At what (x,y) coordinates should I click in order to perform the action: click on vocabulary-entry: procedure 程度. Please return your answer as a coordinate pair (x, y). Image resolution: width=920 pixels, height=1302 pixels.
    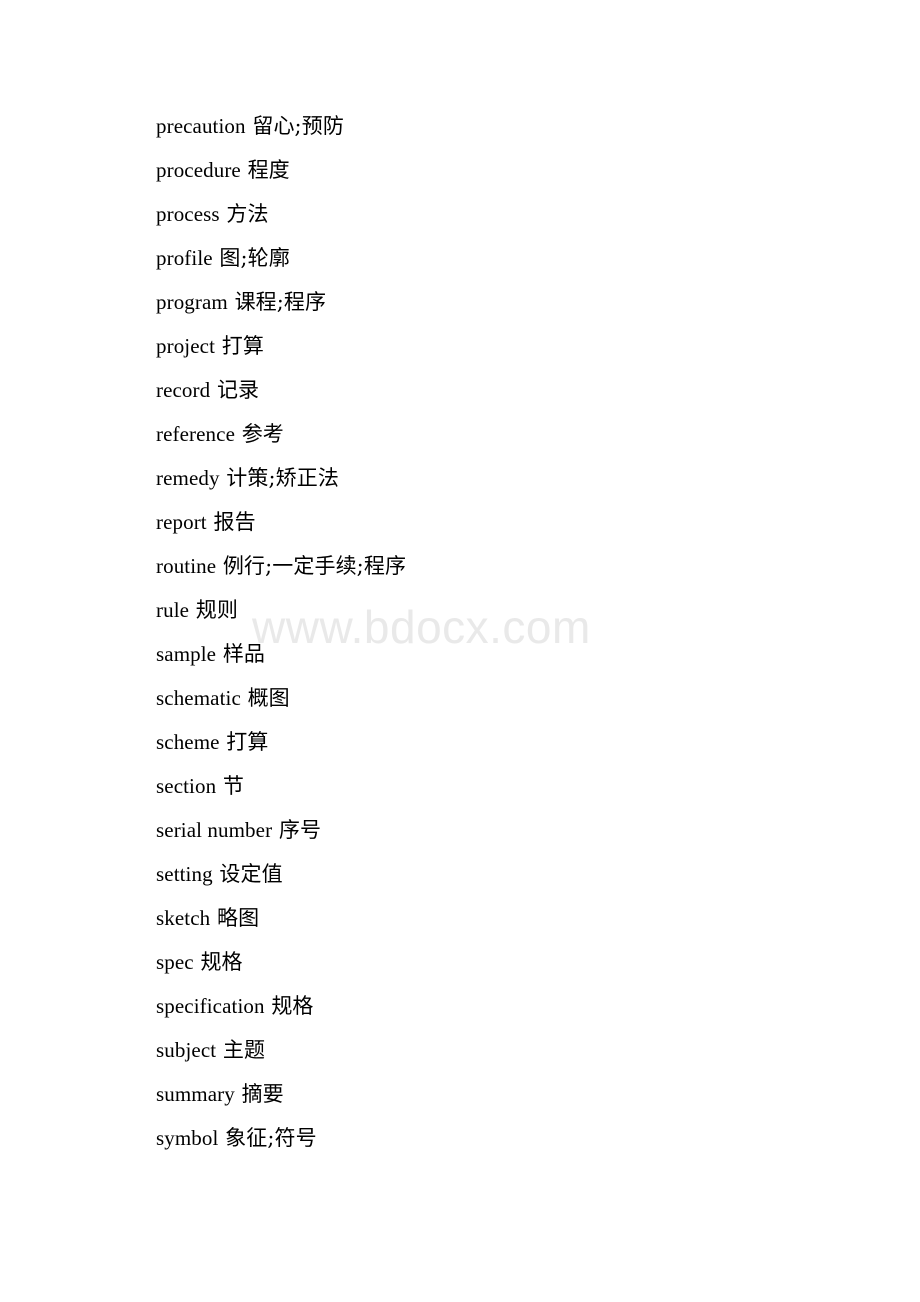
    Looking at the image, I should click on (506, 170).